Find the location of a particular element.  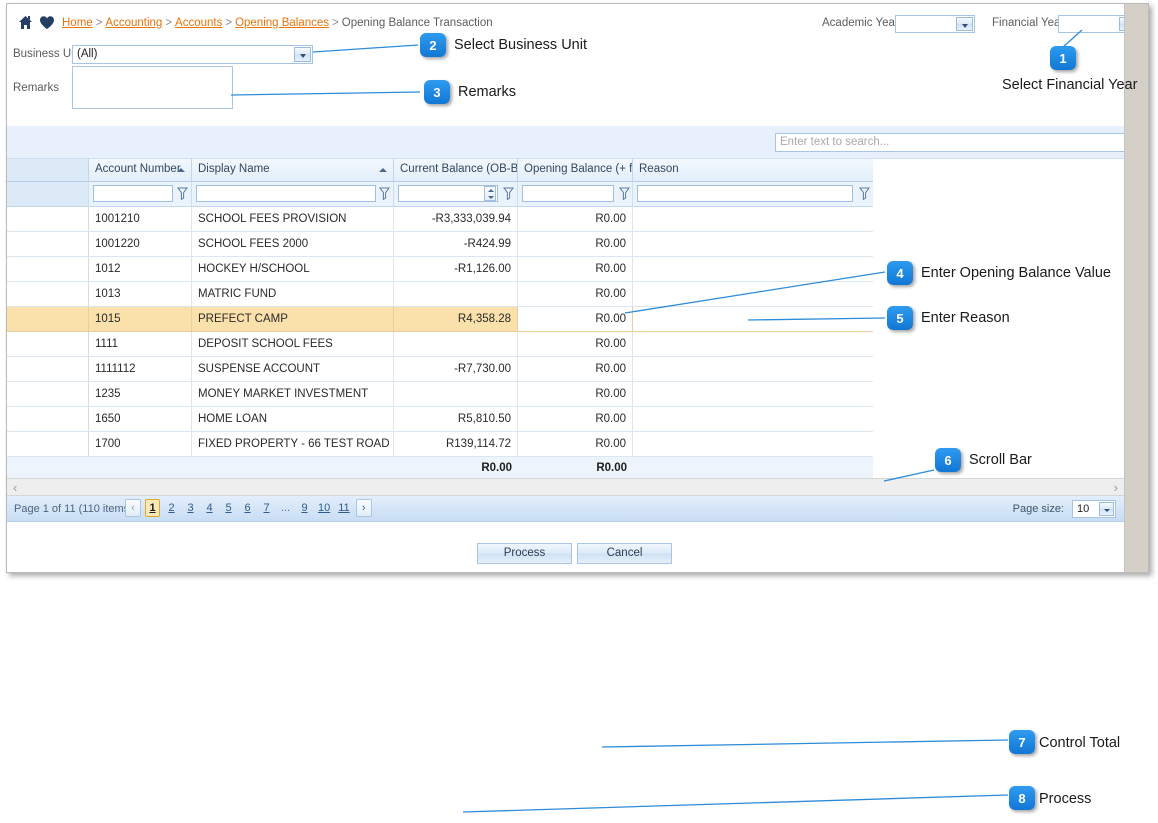

breadcrumb-item-home: Home is located at coordinates (77, 23).